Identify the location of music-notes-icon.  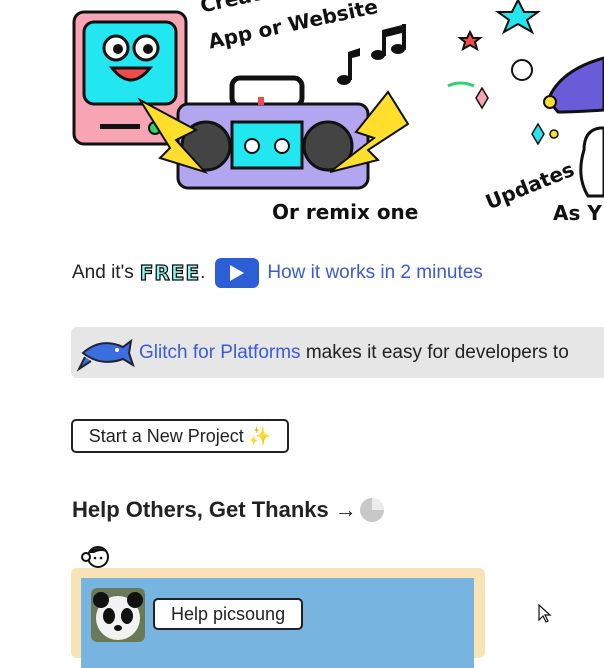
(371, 54).